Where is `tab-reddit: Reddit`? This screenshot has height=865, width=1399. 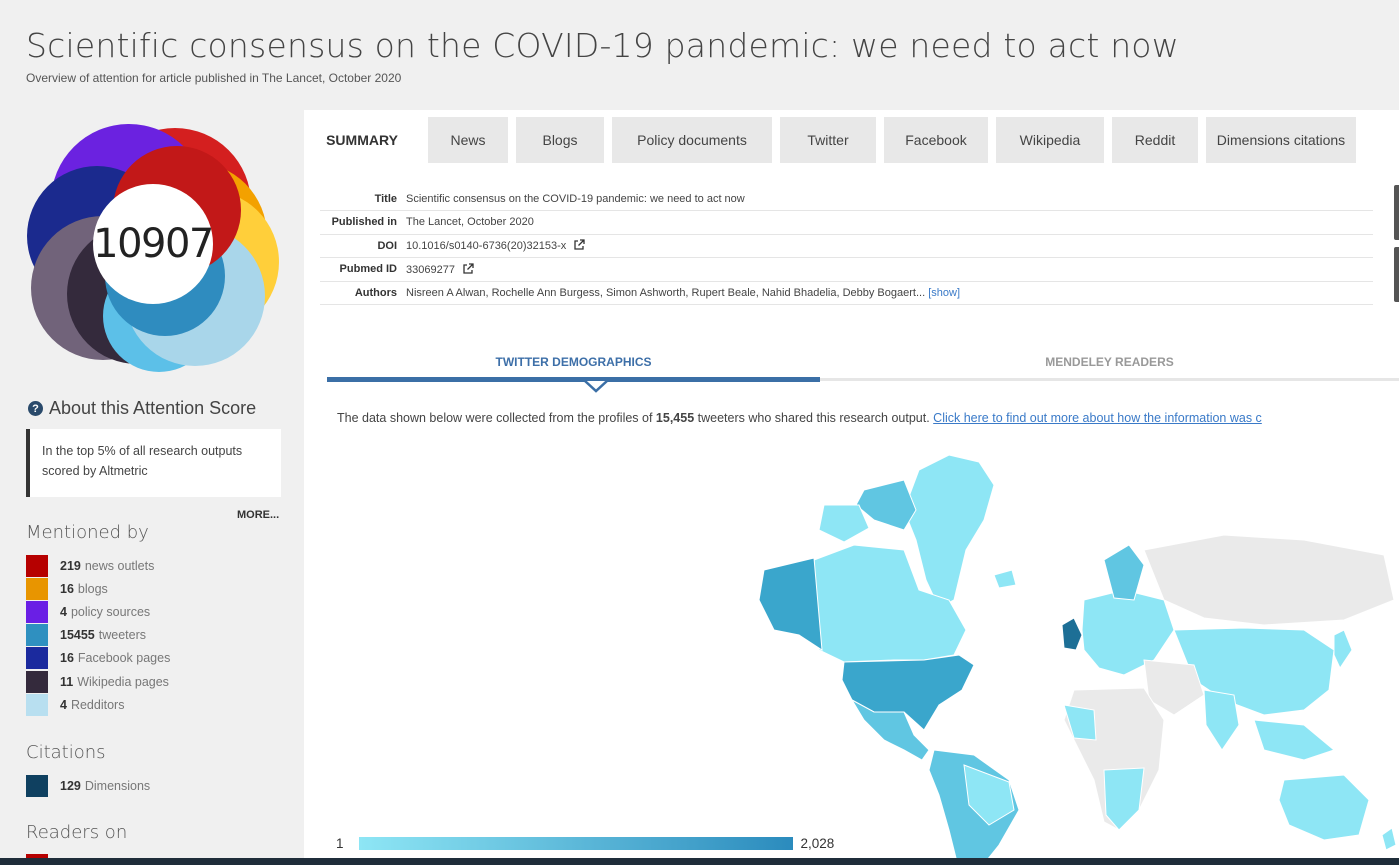 tab-reddit: Reddit is located at coordinates (1155, 140).